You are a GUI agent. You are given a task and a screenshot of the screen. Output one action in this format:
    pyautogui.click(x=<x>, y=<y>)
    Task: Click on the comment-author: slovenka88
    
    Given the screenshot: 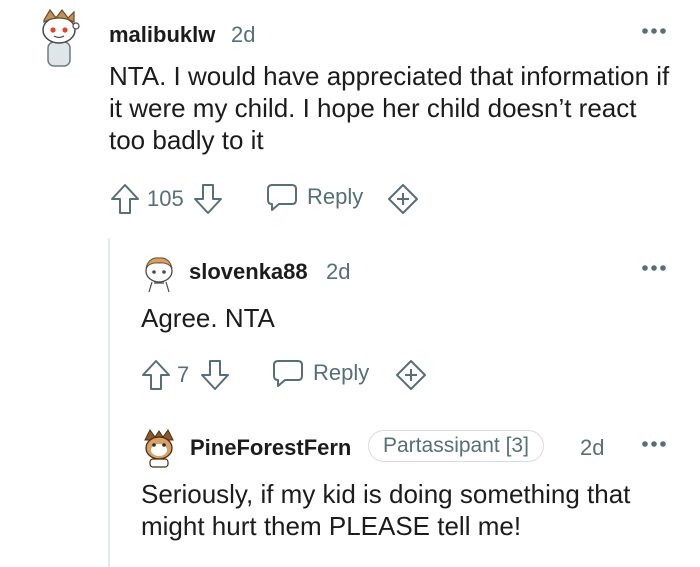 What is the action you would take?
    pyautogui.click(x=248, y=272)
    